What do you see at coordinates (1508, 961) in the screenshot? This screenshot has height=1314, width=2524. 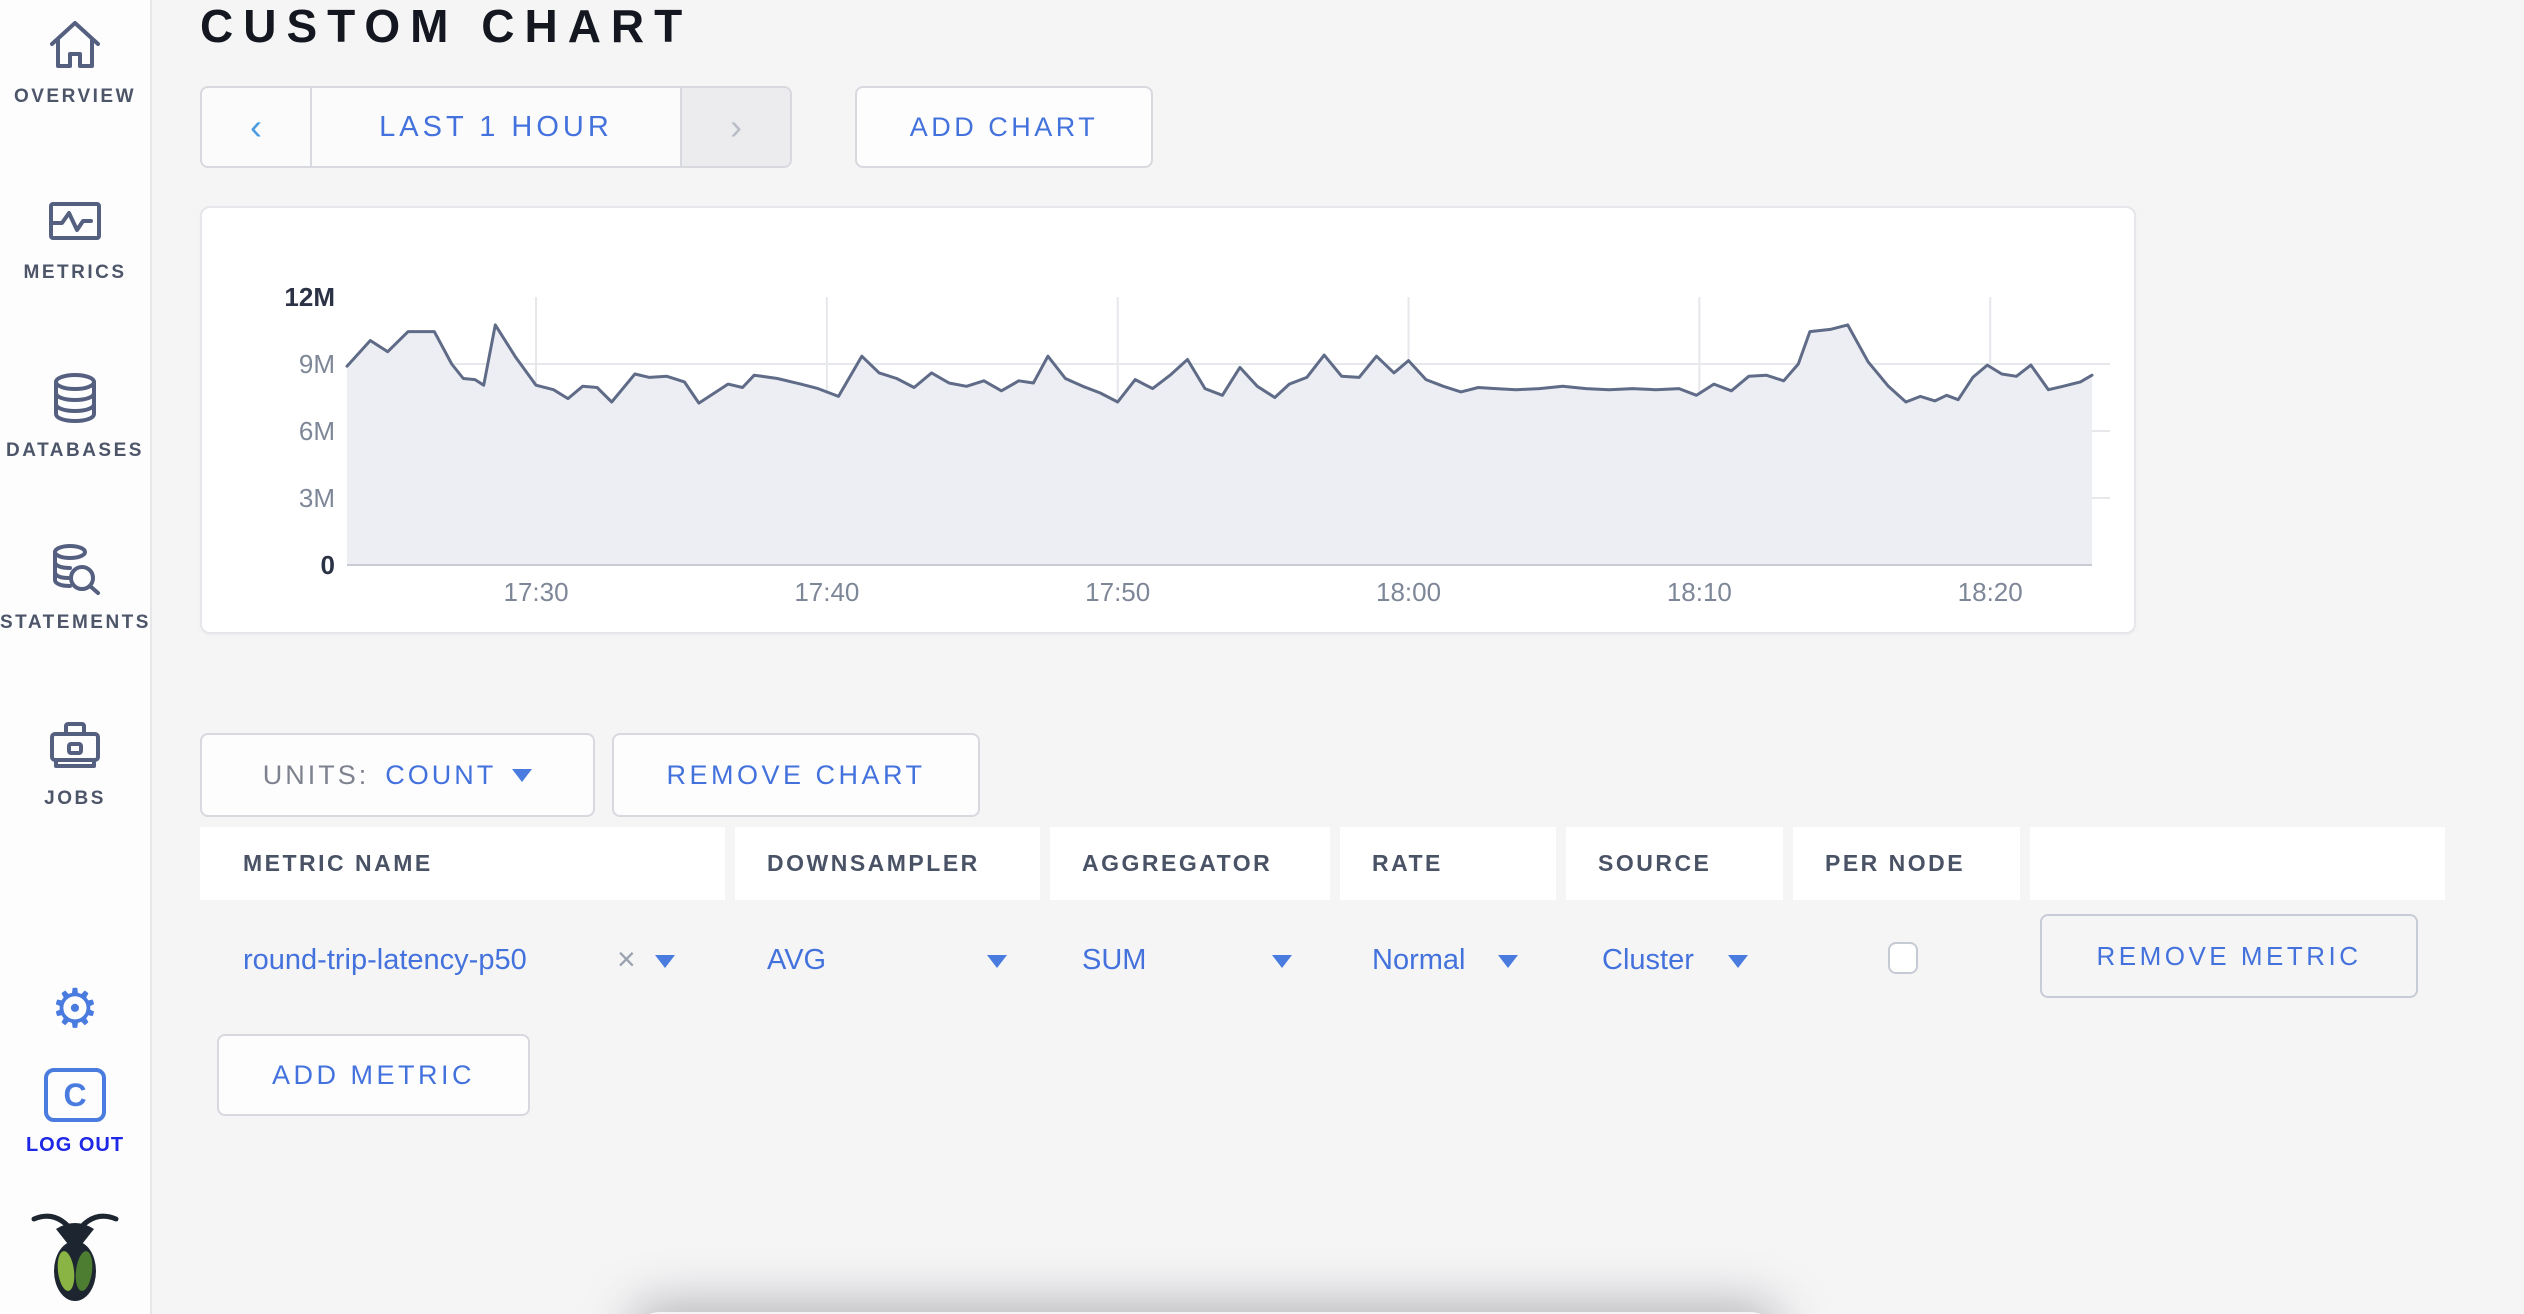 I see `rate-chevron-down-icon` at bounding box center [1508, 961].